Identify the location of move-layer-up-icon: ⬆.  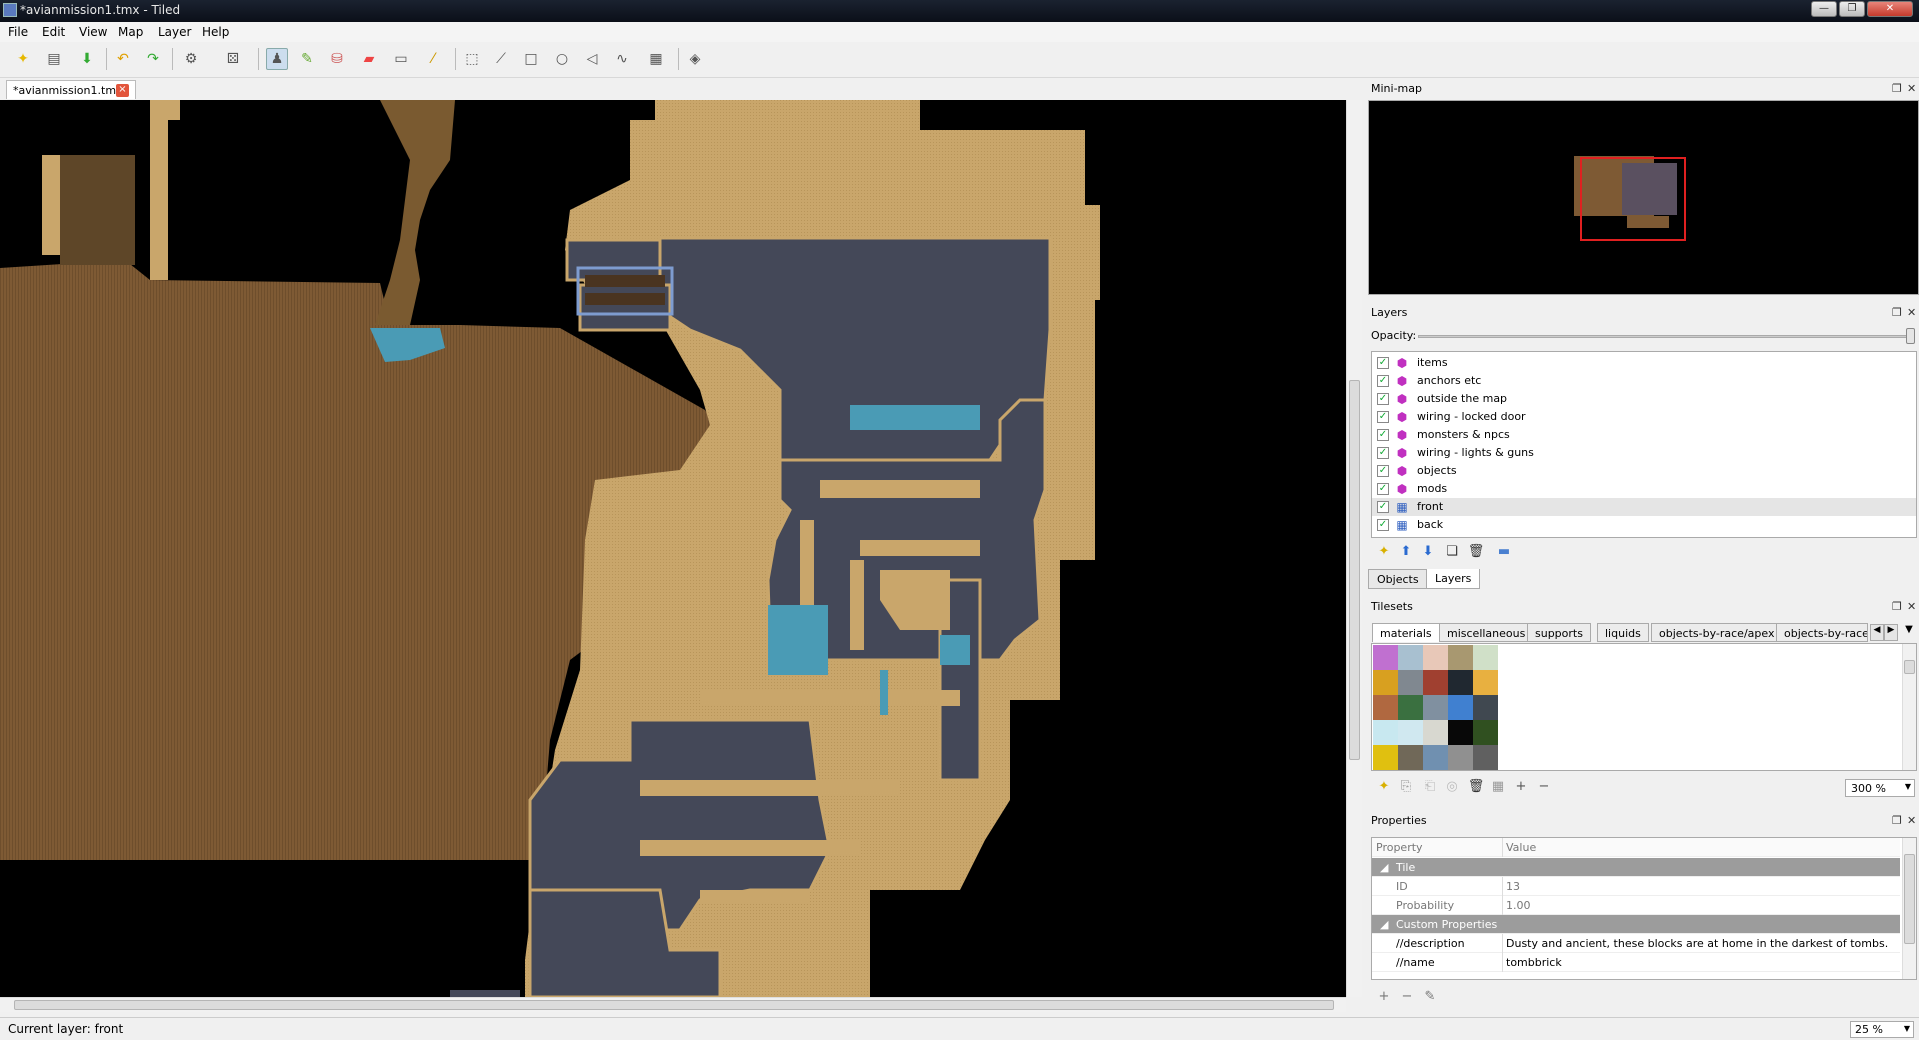
(1406, 552).